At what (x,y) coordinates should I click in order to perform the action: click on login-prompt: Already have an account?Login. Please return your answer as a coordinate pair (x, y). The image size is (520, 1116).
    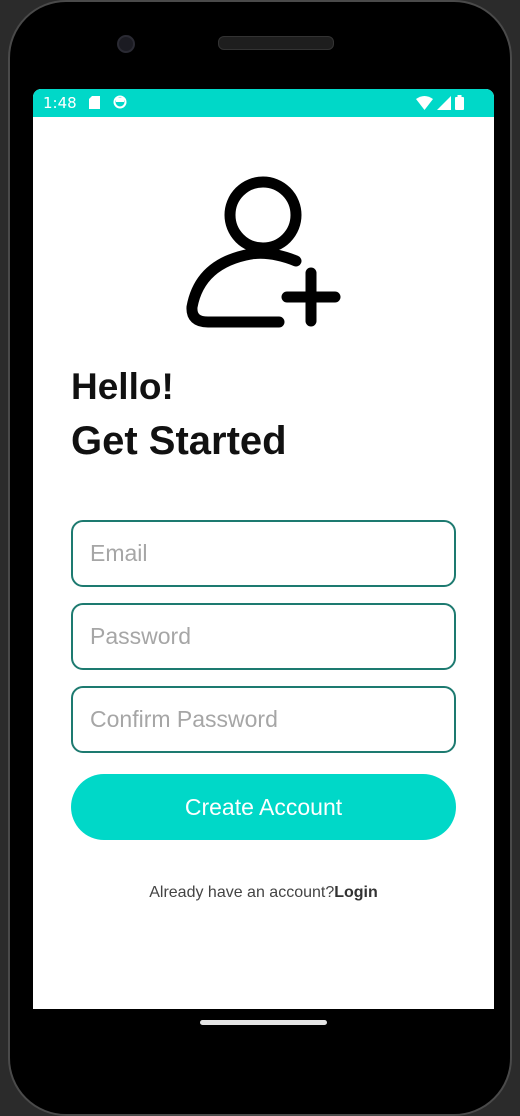
    Looking at the image, I should click on (263, 893).